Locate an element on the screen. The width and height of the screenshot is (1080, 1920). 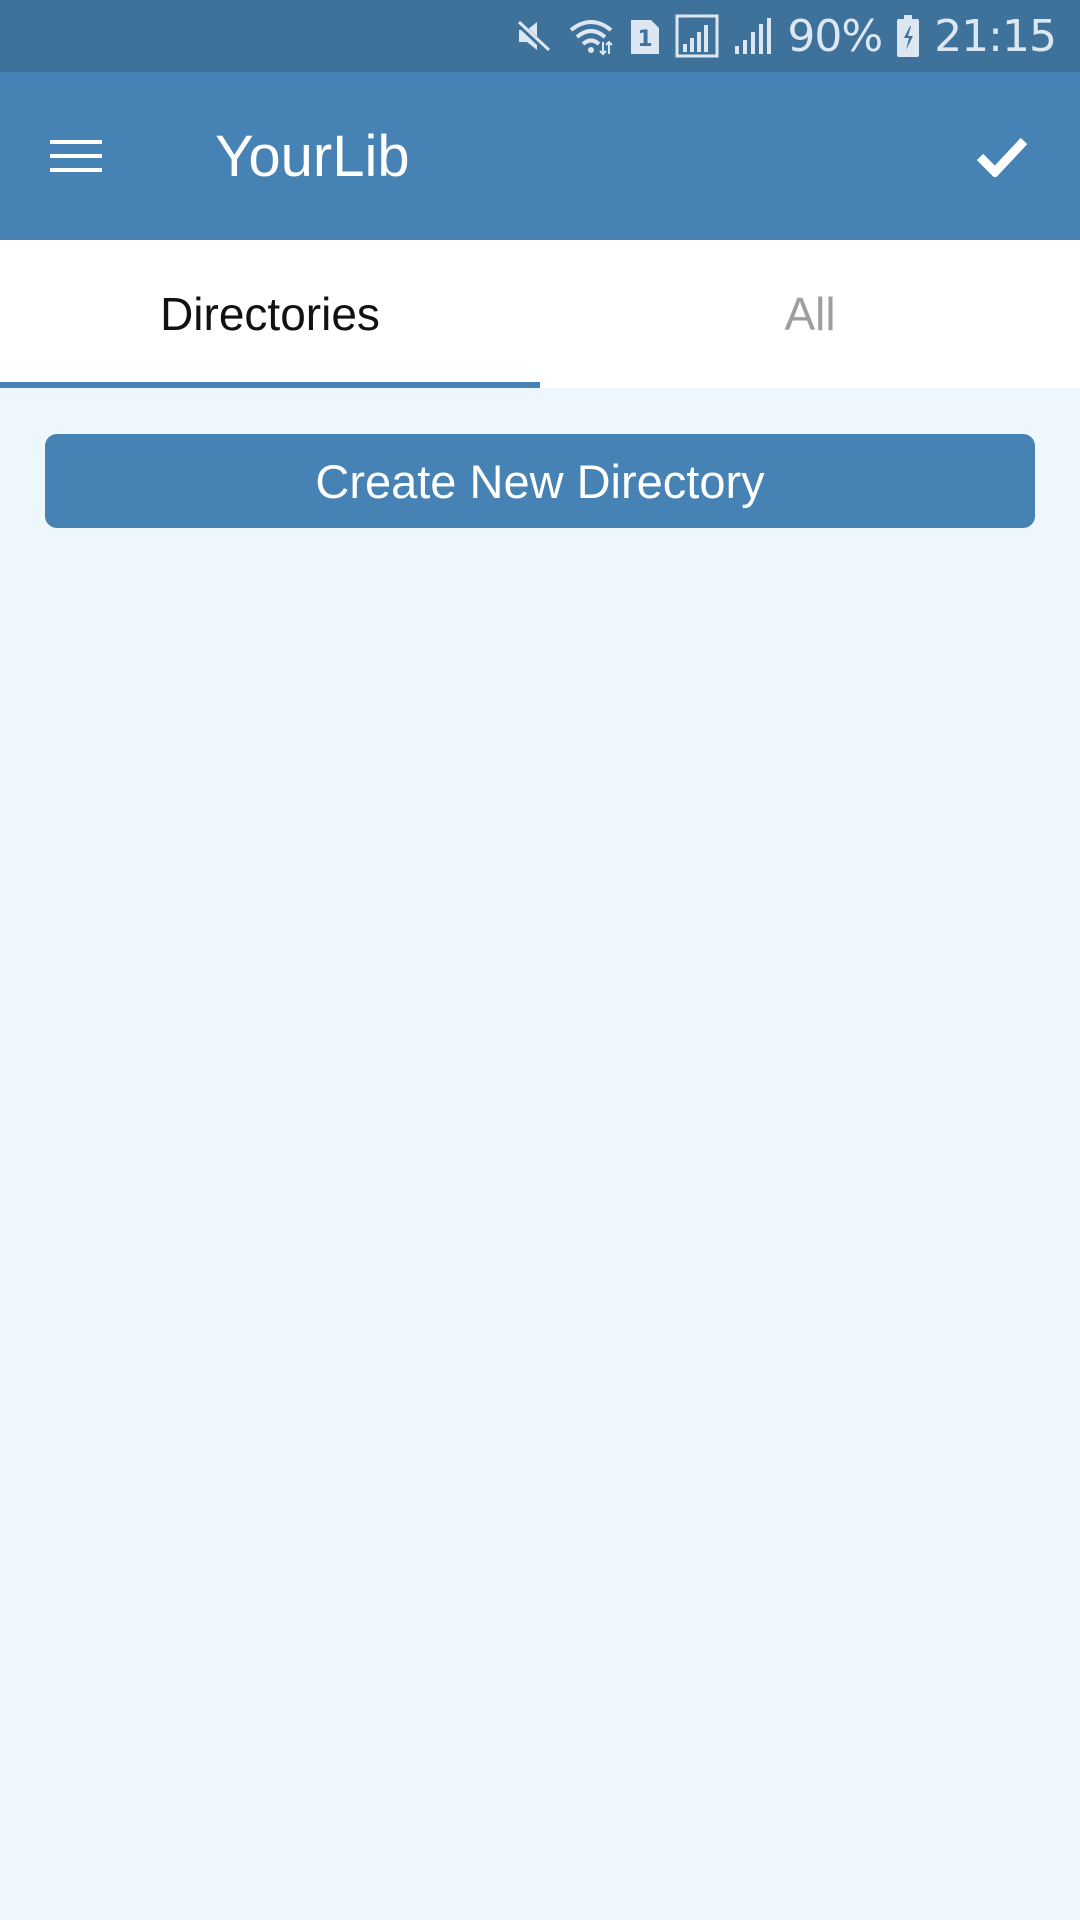
wifi-icon is located at coordinates (591, 36).